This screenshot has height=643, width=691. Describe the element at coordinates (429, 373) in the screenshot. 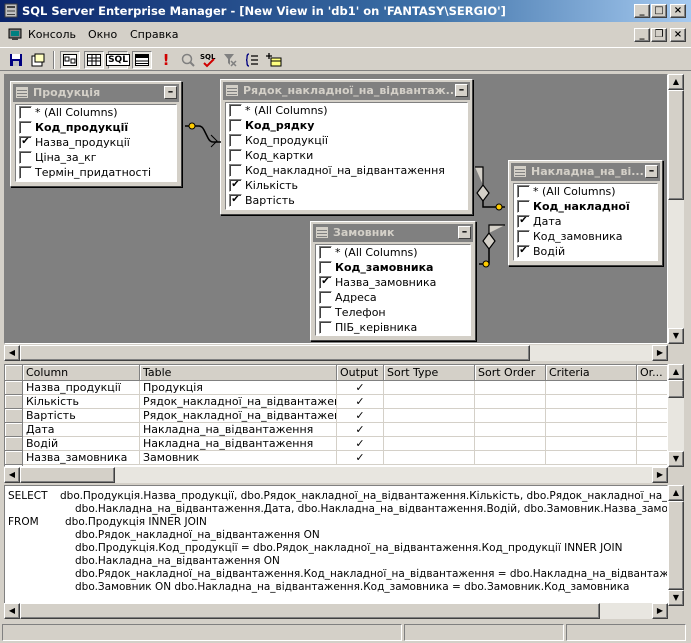

I see `grid-header-sort-type: Sort Type` at that location.